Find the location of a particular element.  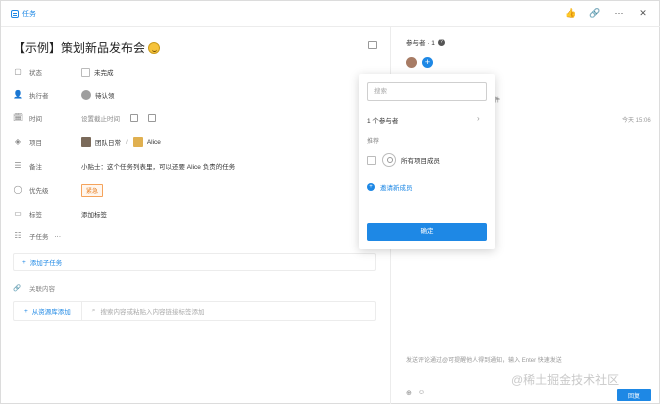

participant-search-input: 搜索 is located at coordinates (427, 91).